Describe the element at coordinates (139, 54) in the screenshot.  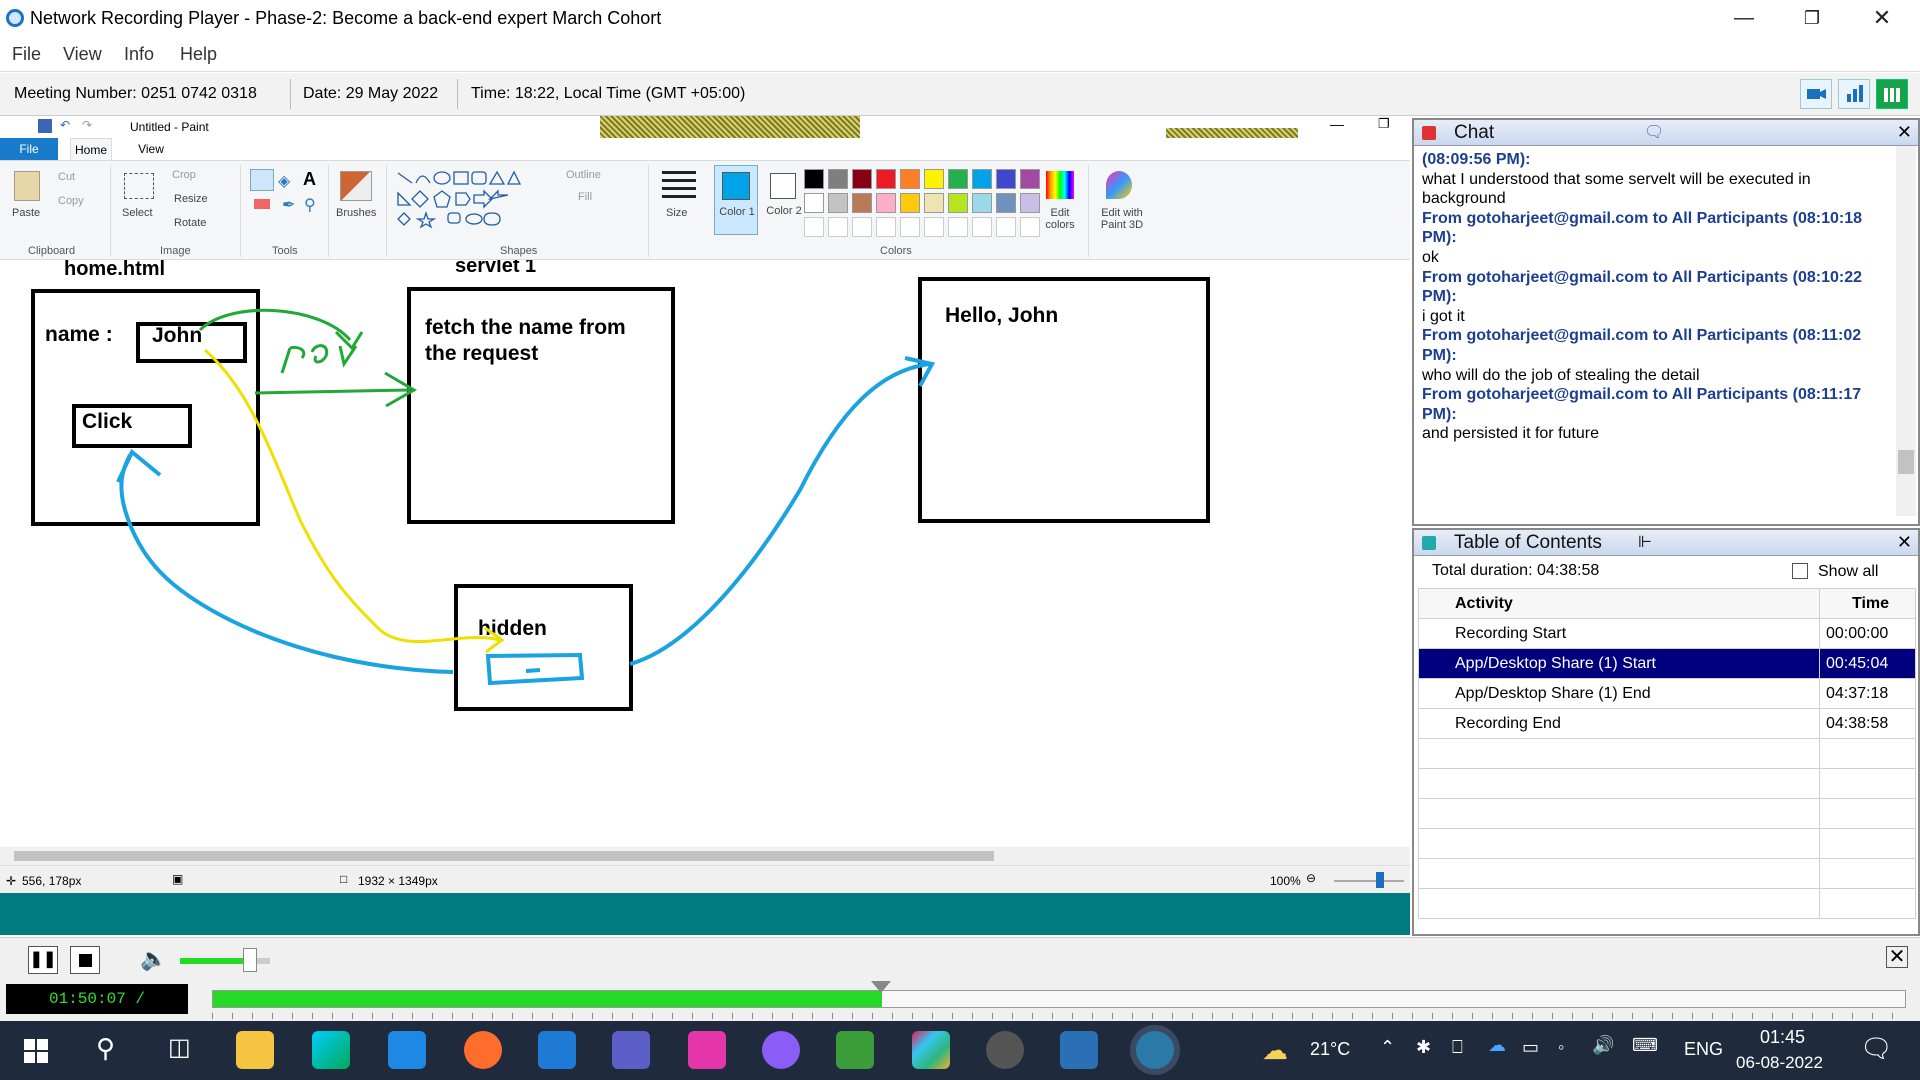
I see `menu-info: Info` at that location.